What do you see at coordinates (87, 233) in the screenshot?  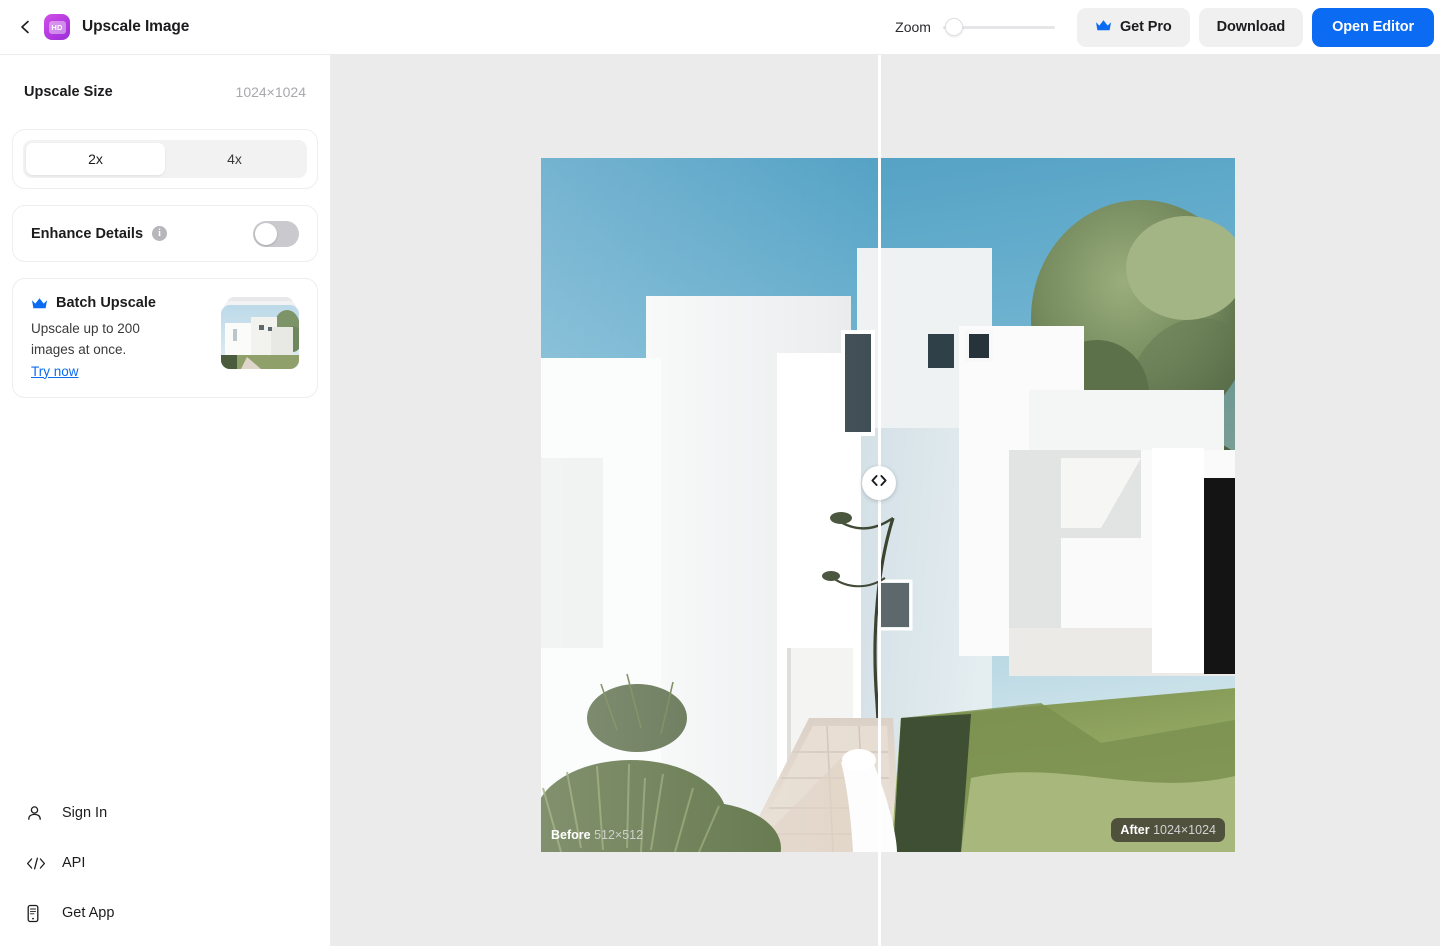 I see `enhance-details-label: Enhance Details` at bounding box center [87, 233].